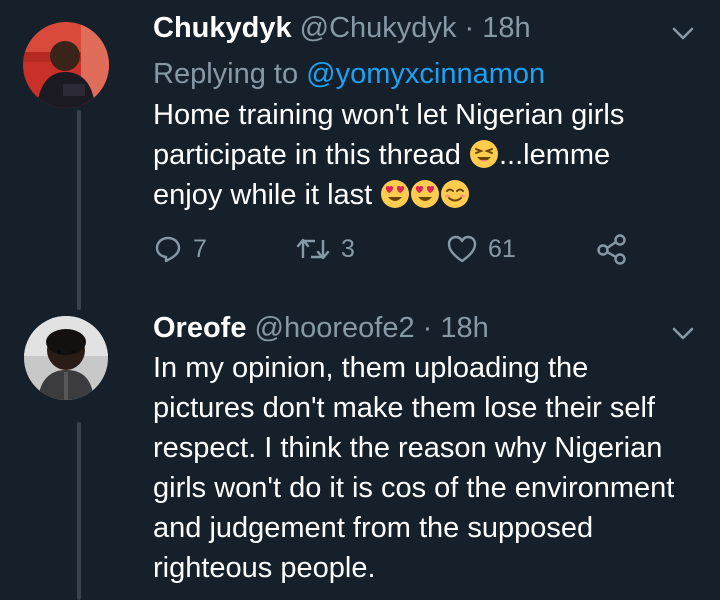 The height and width of the screenshot is (600, 720). I want to click on retweet-button: 3, so click(325, 249).